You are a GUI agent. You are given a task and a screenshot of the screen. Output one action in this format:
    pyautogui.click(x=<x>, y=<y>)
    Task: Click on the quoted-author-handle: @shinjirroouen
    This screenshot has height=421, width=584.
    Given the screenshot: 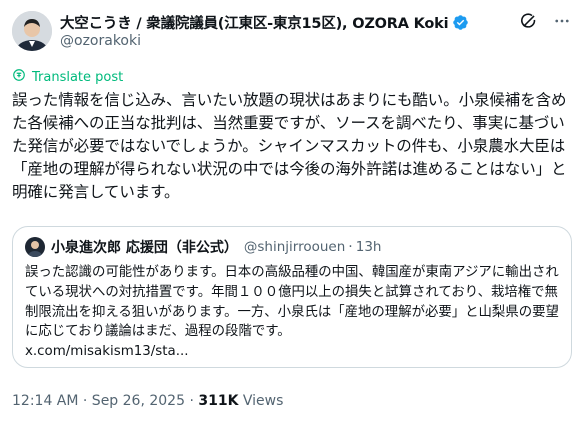 What is the action you would take?
    pyautogui.click(x=294, y=247)
    